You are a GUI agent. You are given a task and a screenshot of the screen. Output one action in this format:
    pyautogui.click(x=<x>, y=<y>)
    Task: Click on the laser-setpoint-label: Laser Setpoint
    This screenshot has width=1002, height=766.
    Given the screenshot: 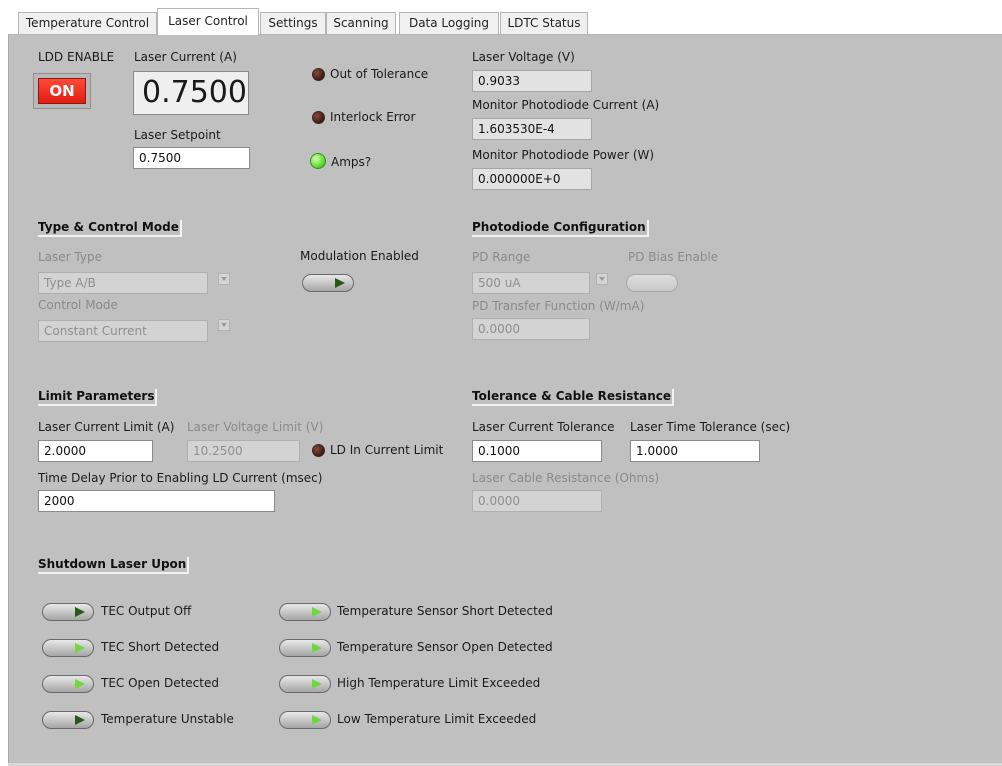 What is the action you would take?
    pyautogui.click(x=177, y=135)
    